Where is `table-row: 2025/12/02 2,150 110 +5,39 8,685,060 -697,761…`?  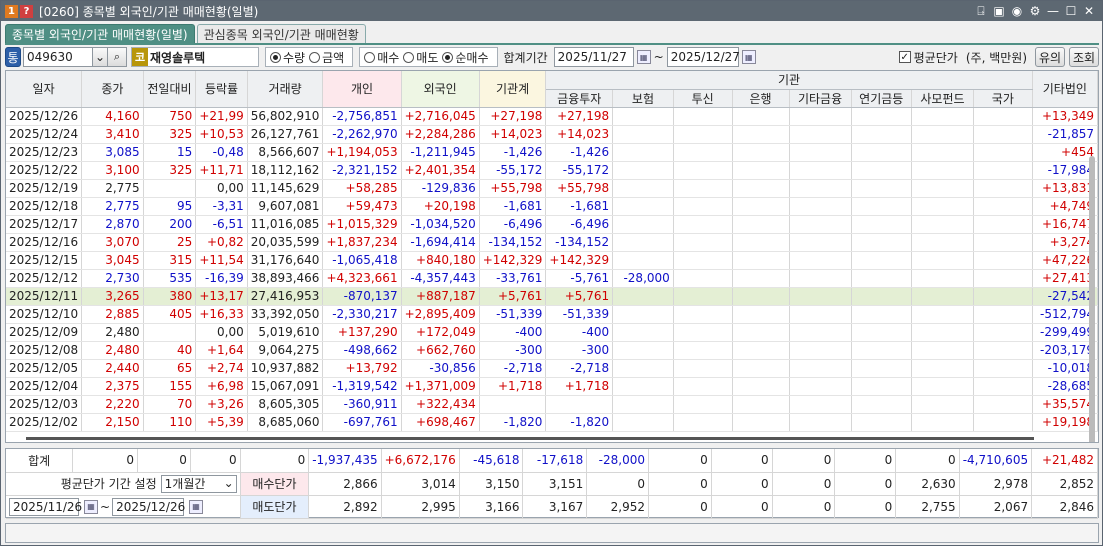 table-row: 2025/12/02 2,150 110 +5,39 8,685,060 -697,761… is located at coordinates (552, 422).